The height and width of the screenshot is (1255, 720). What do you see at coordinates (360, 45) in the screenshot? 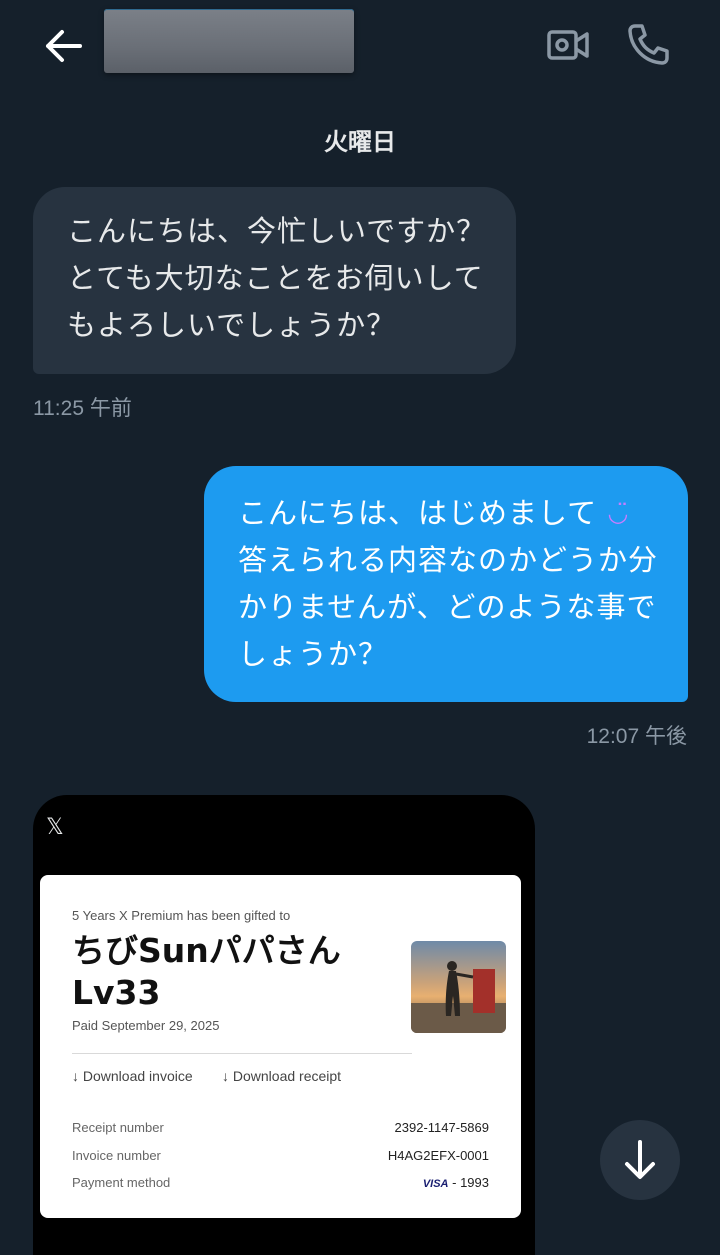
I see `chat-header` at bounding box center [360, 45].